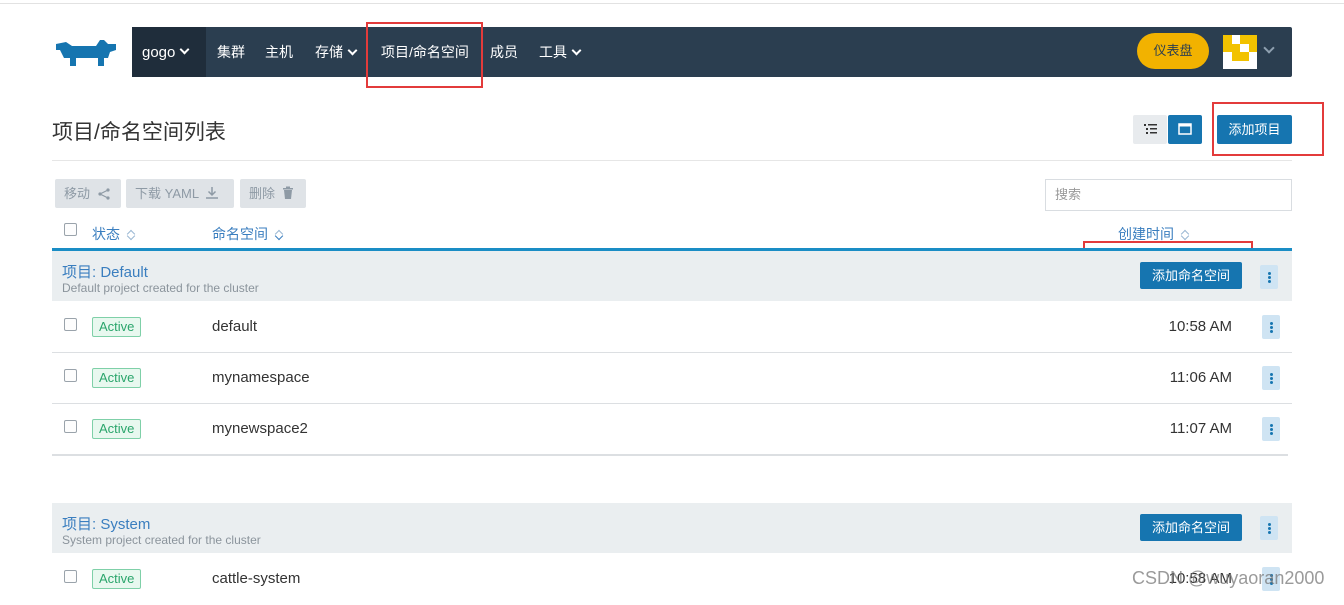  I want to click on nav-item-storage: 存储, so click(336, 52).